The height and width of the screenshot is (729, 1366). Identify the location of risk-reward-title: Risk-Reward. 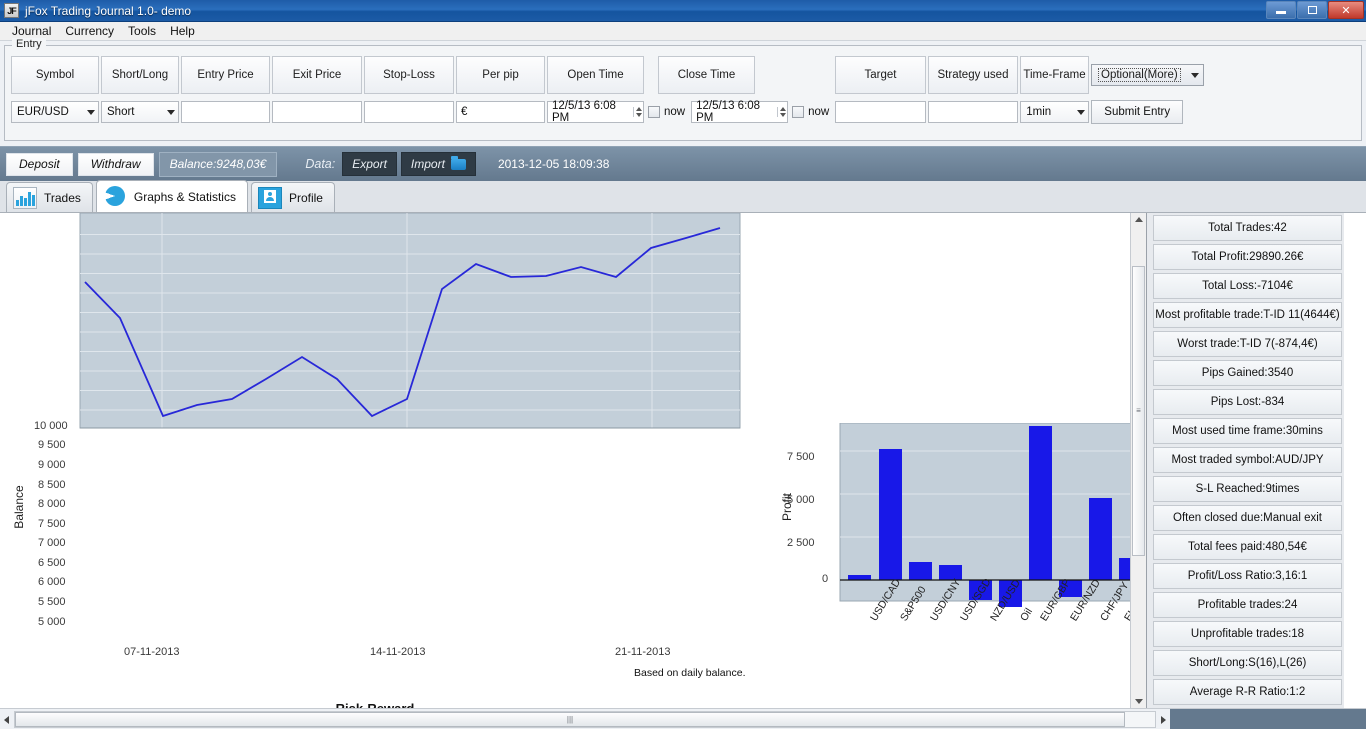
(375, 704).